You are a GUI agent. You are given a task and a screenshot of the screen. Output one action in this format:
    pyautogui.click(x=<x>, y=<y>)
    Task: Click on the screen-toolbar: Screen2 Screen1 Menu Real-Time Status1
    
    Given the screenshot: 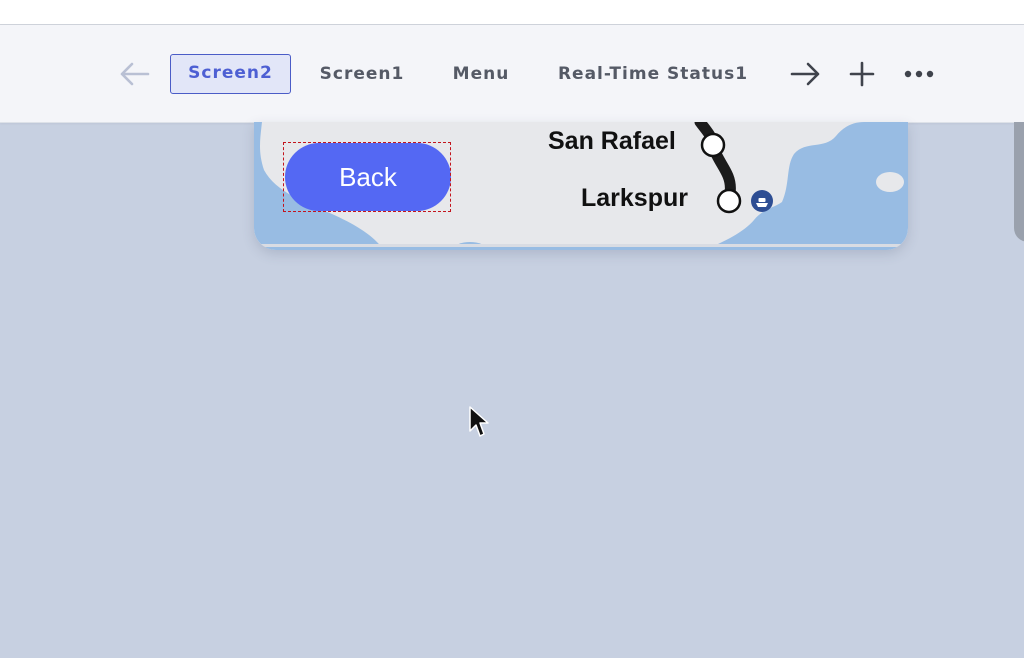 What is the action you would take?
    pyautogui.click(x=512, y=74)
    